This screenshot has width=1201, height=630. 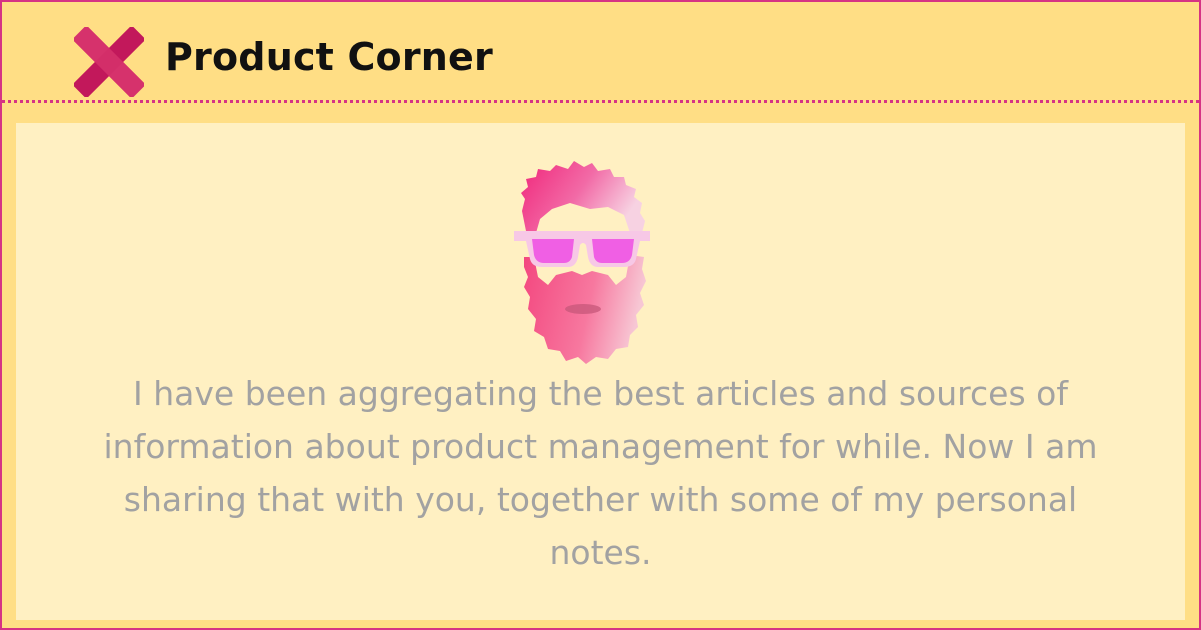 What do you see at coordinates (582, 262) in the screenshot?
I see `bearded-man-sunglasses-avatar-icon` at bounding box center [582, 262].